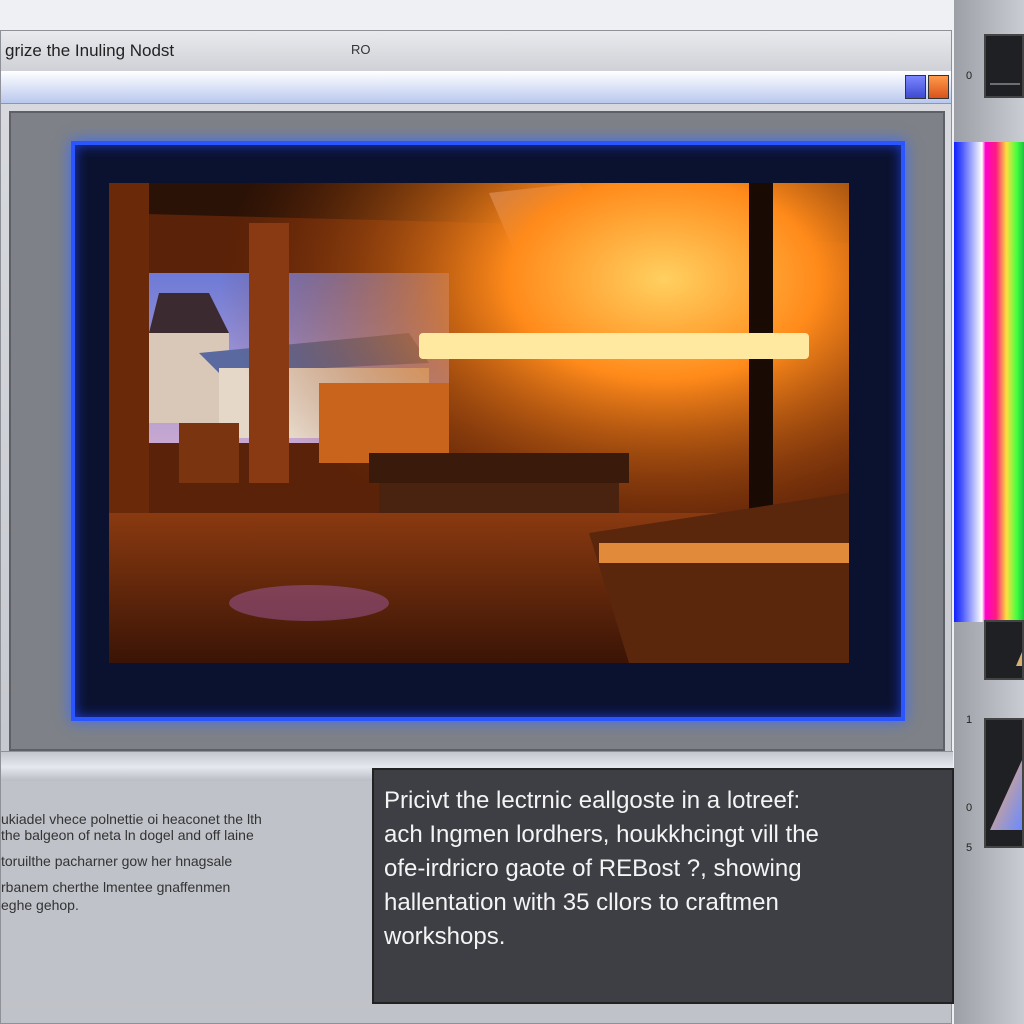  Describe the element at coordinates (938, 87) in the screenshot. I see `close-button` at that location.